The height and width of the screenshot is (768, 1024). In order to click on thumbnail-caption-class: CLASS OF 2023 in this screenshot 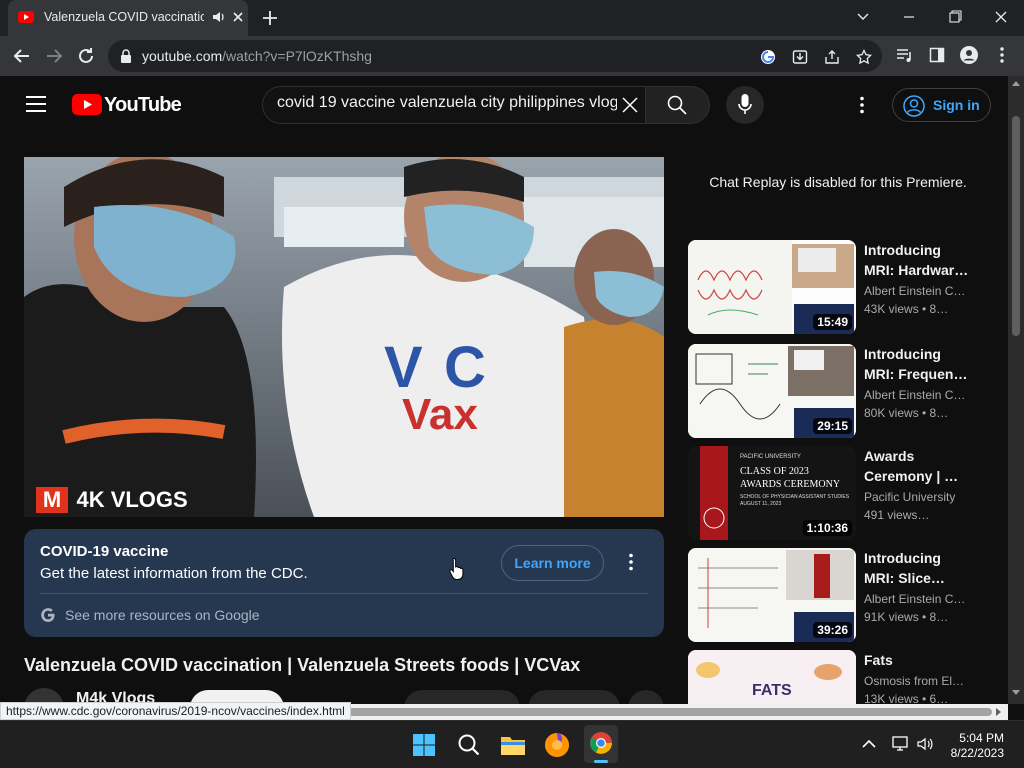, I will do `click(774, 471)`.